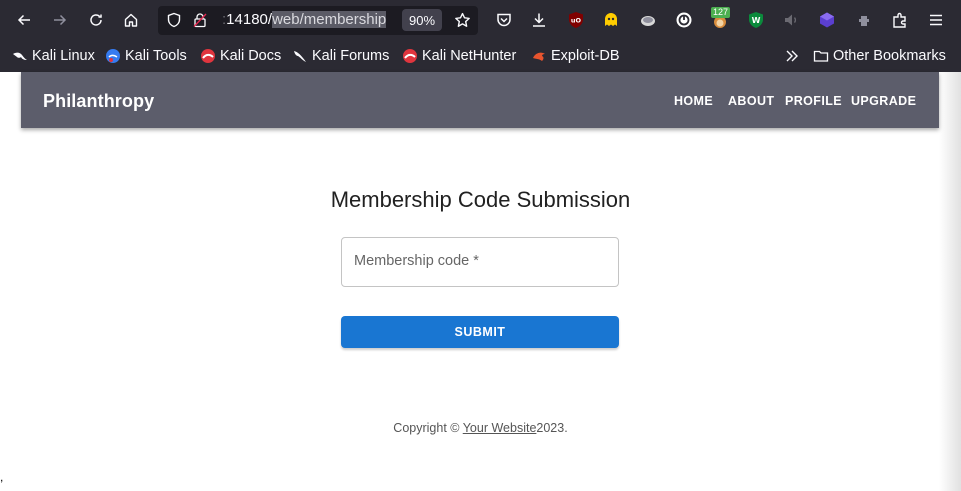 The width and height of the screenshot is (961, 491). I want to click on bookmark-star-icon, so click(462, 20).